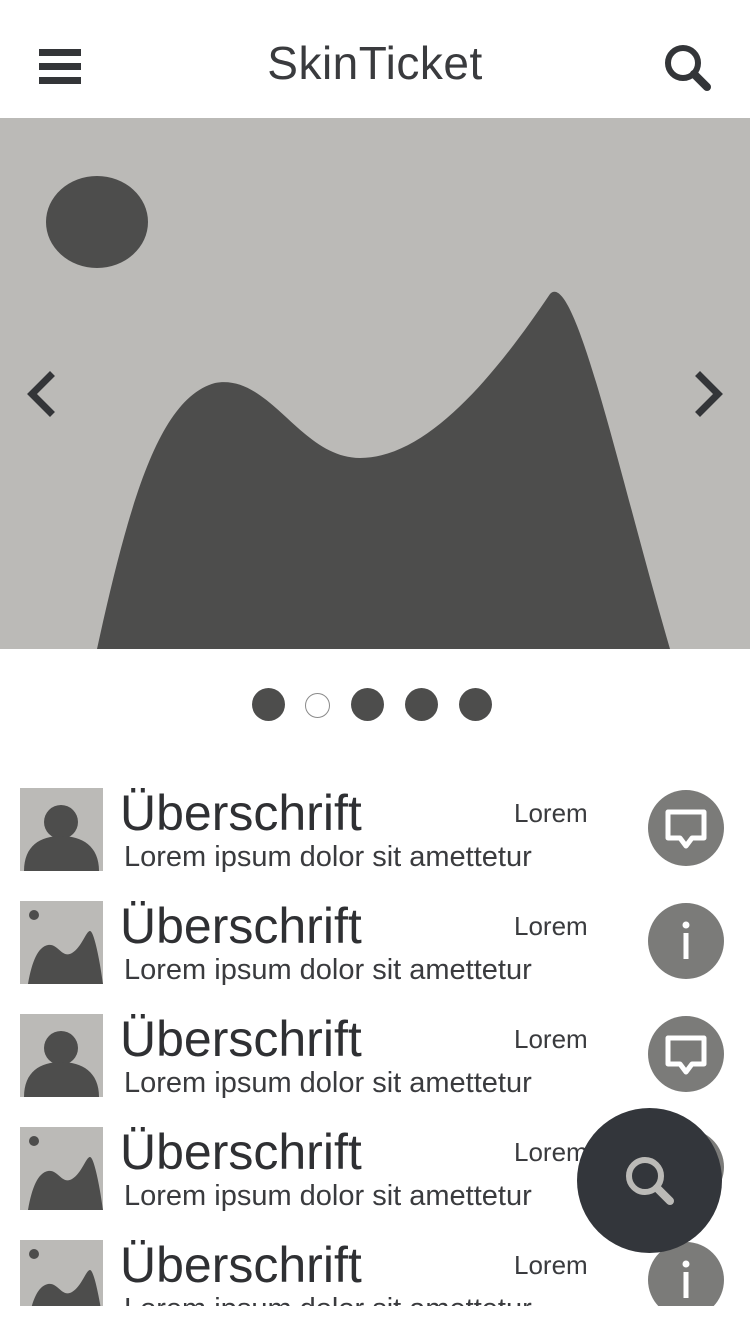  What do you see at coordinates (42, 394) in the screenshot?
I see `chevron-left-icon` at bounding box center [42, 394].